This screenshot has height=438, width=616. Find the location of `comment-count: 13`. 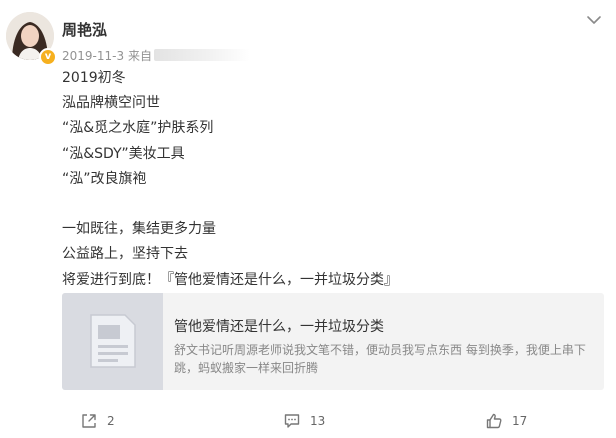

comment-count: 13 is located at coordinates (318, 421).